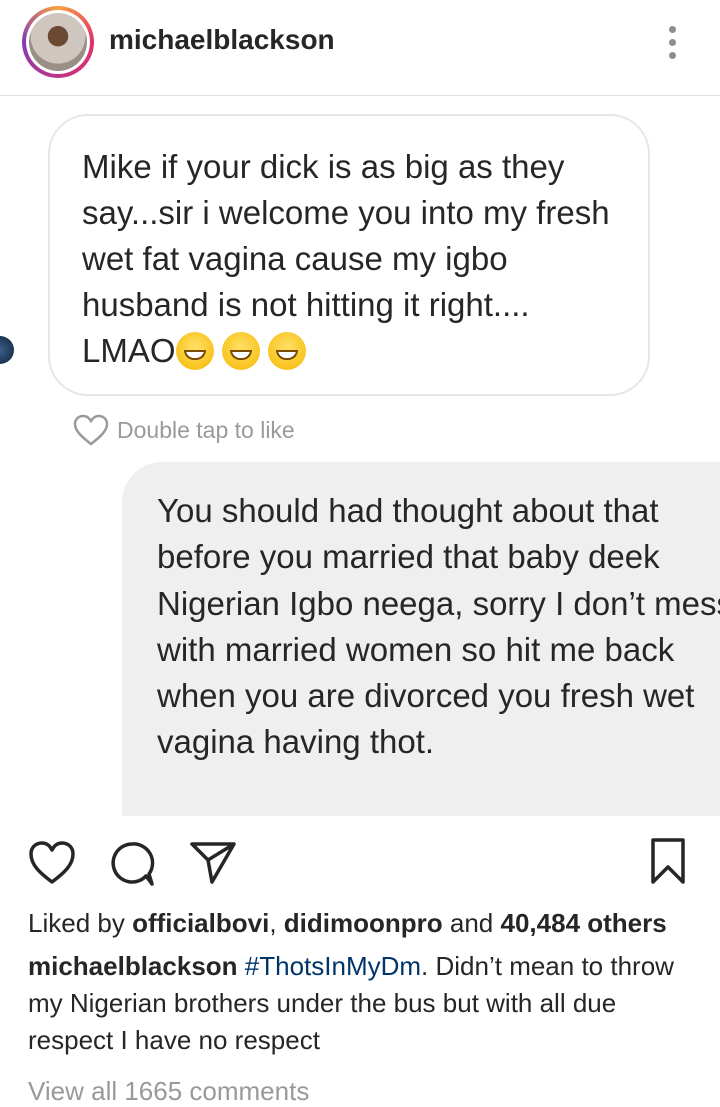 This screenshot has width=720, height=1107. I want to click on double-tap-hint: Double tap to like, so click(206, 430).